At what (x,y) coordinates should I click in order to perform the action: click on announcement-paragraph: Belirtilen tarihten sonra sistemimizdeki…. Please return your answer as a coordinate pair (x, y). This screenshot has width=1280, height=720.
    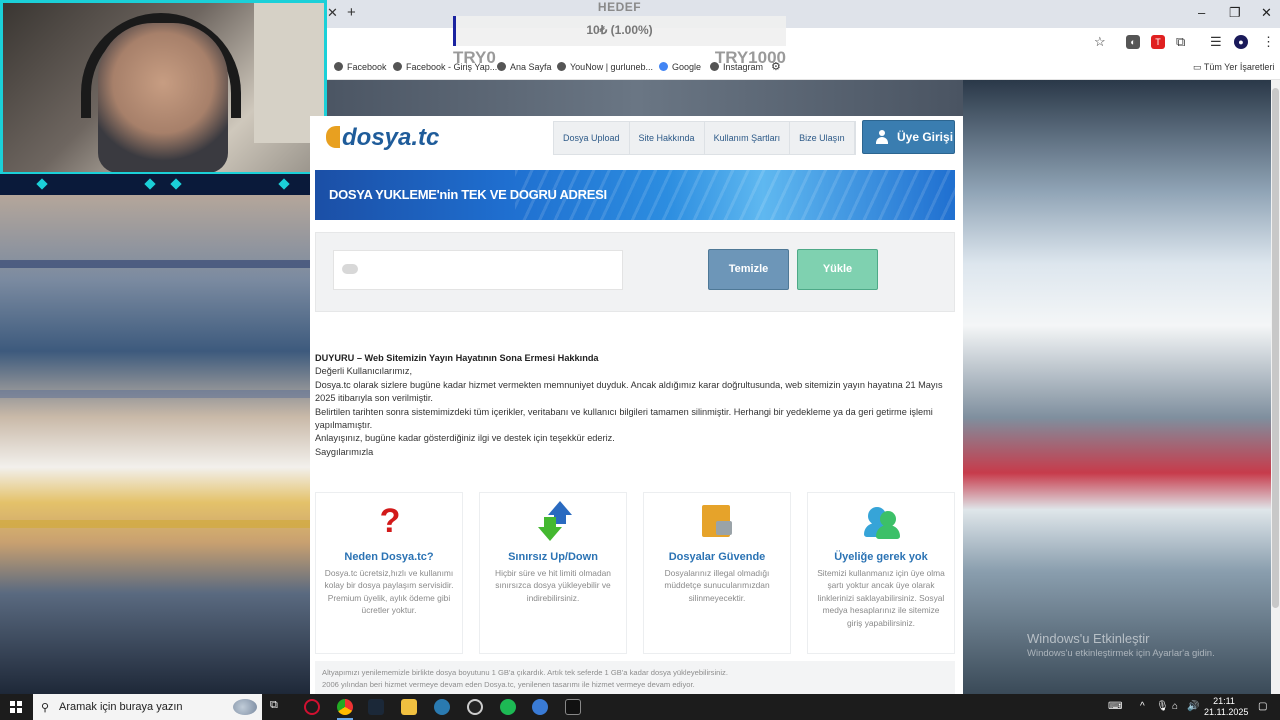
    Looking at the image, I should click on (624, 418).